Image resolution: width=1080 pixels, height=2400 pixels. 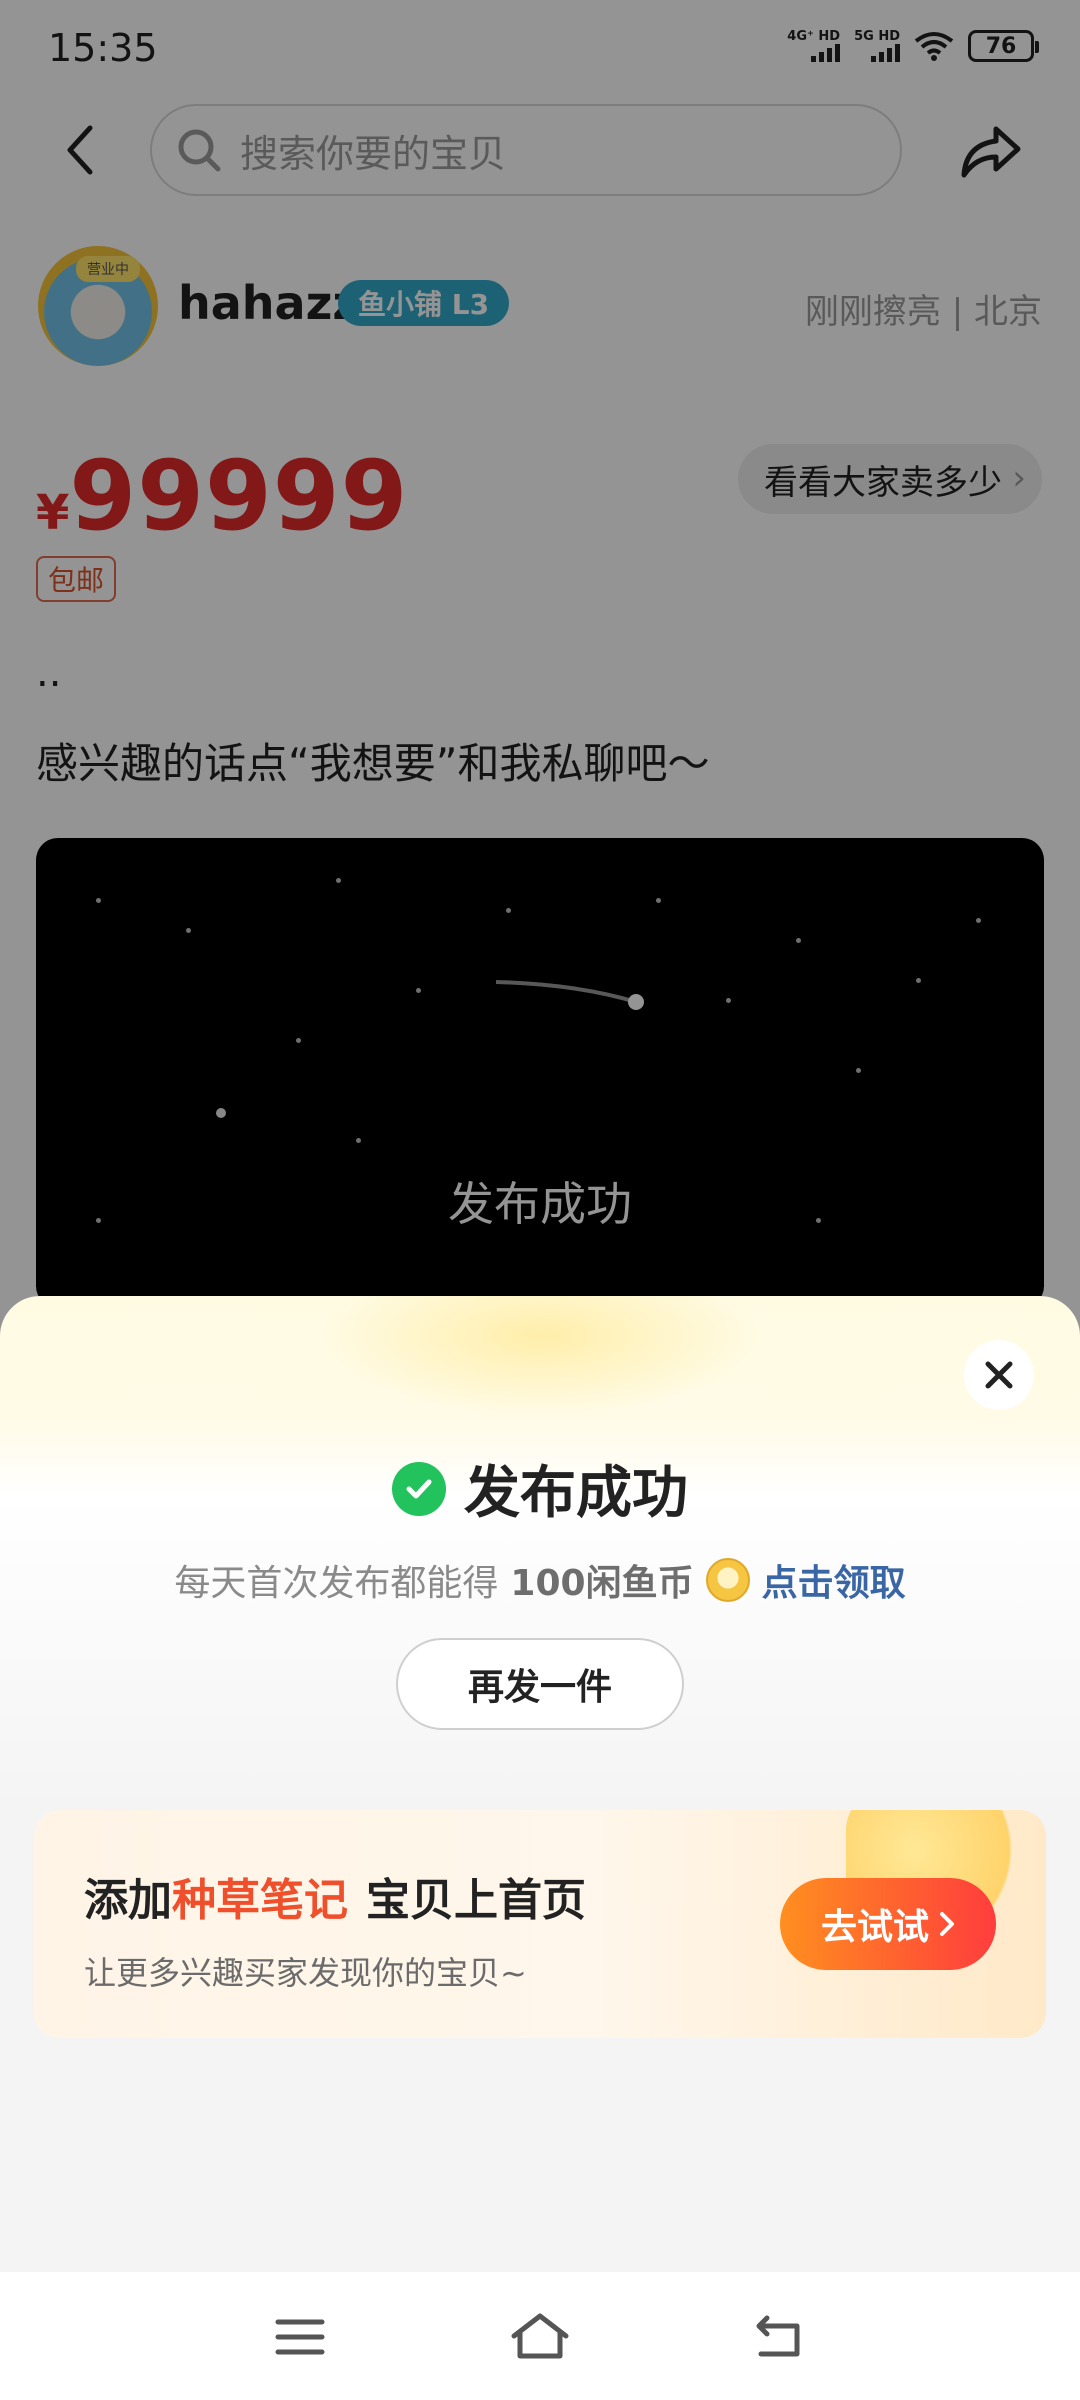 I want to click on reward-text: 每天首次发布都能得, so click(x=336, y=1583).